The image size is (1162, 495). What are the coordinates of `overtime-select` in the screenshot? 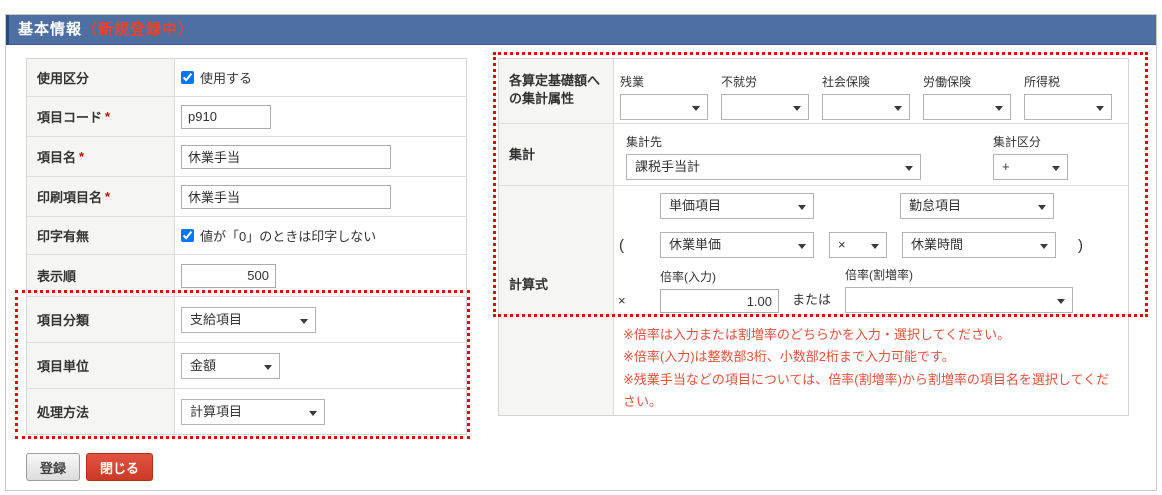 It's located at (664, 106).